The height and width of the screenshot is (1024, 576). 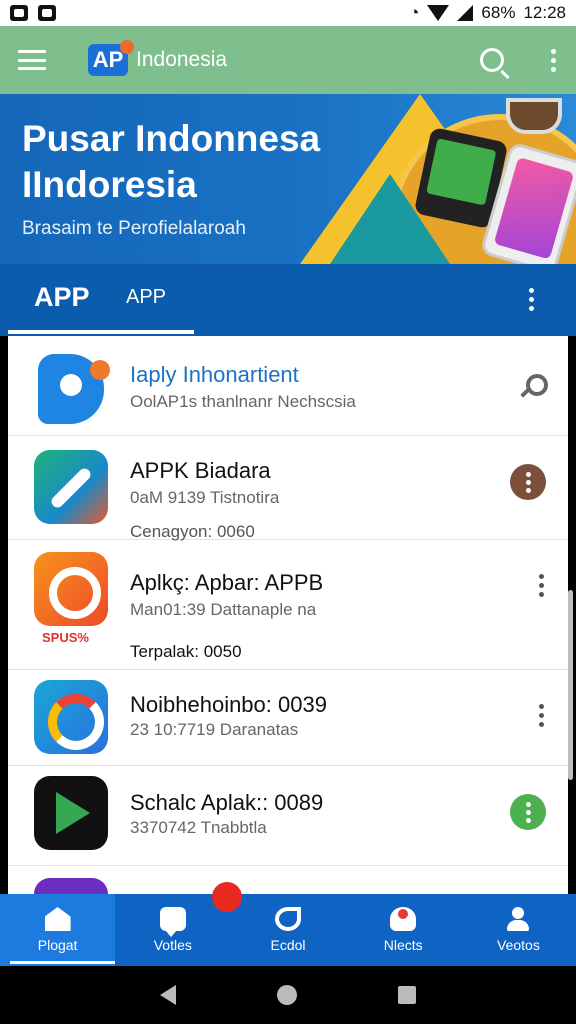 I want to click on app-bar: AP Indonesia, so click(x=288, y=60).